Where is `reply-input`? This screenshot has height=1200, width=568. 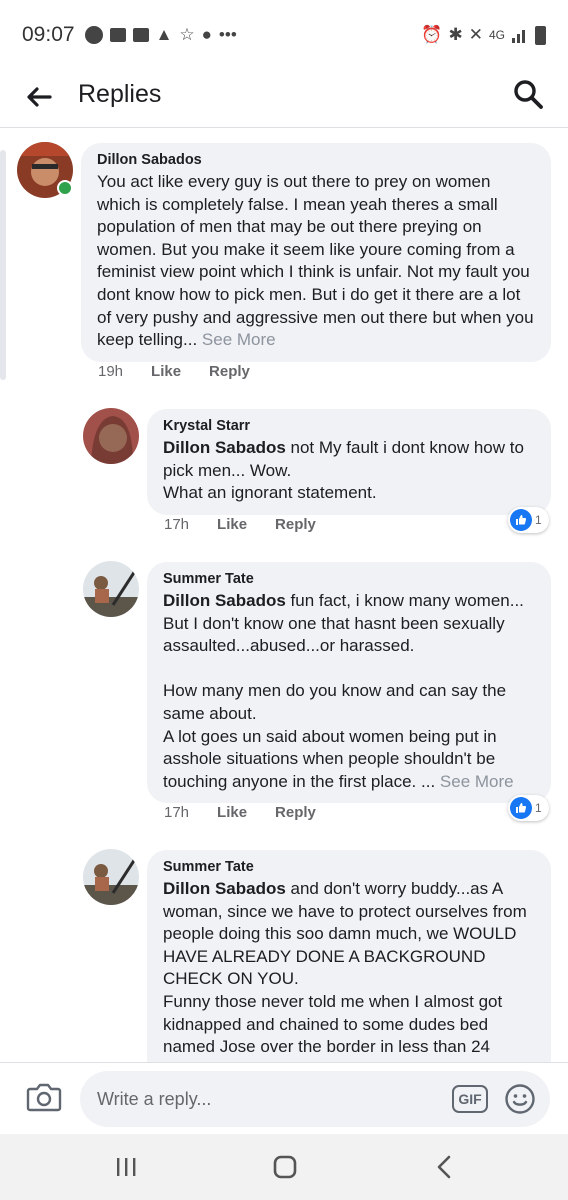
reply-input is located at coordinates (262, 1099).